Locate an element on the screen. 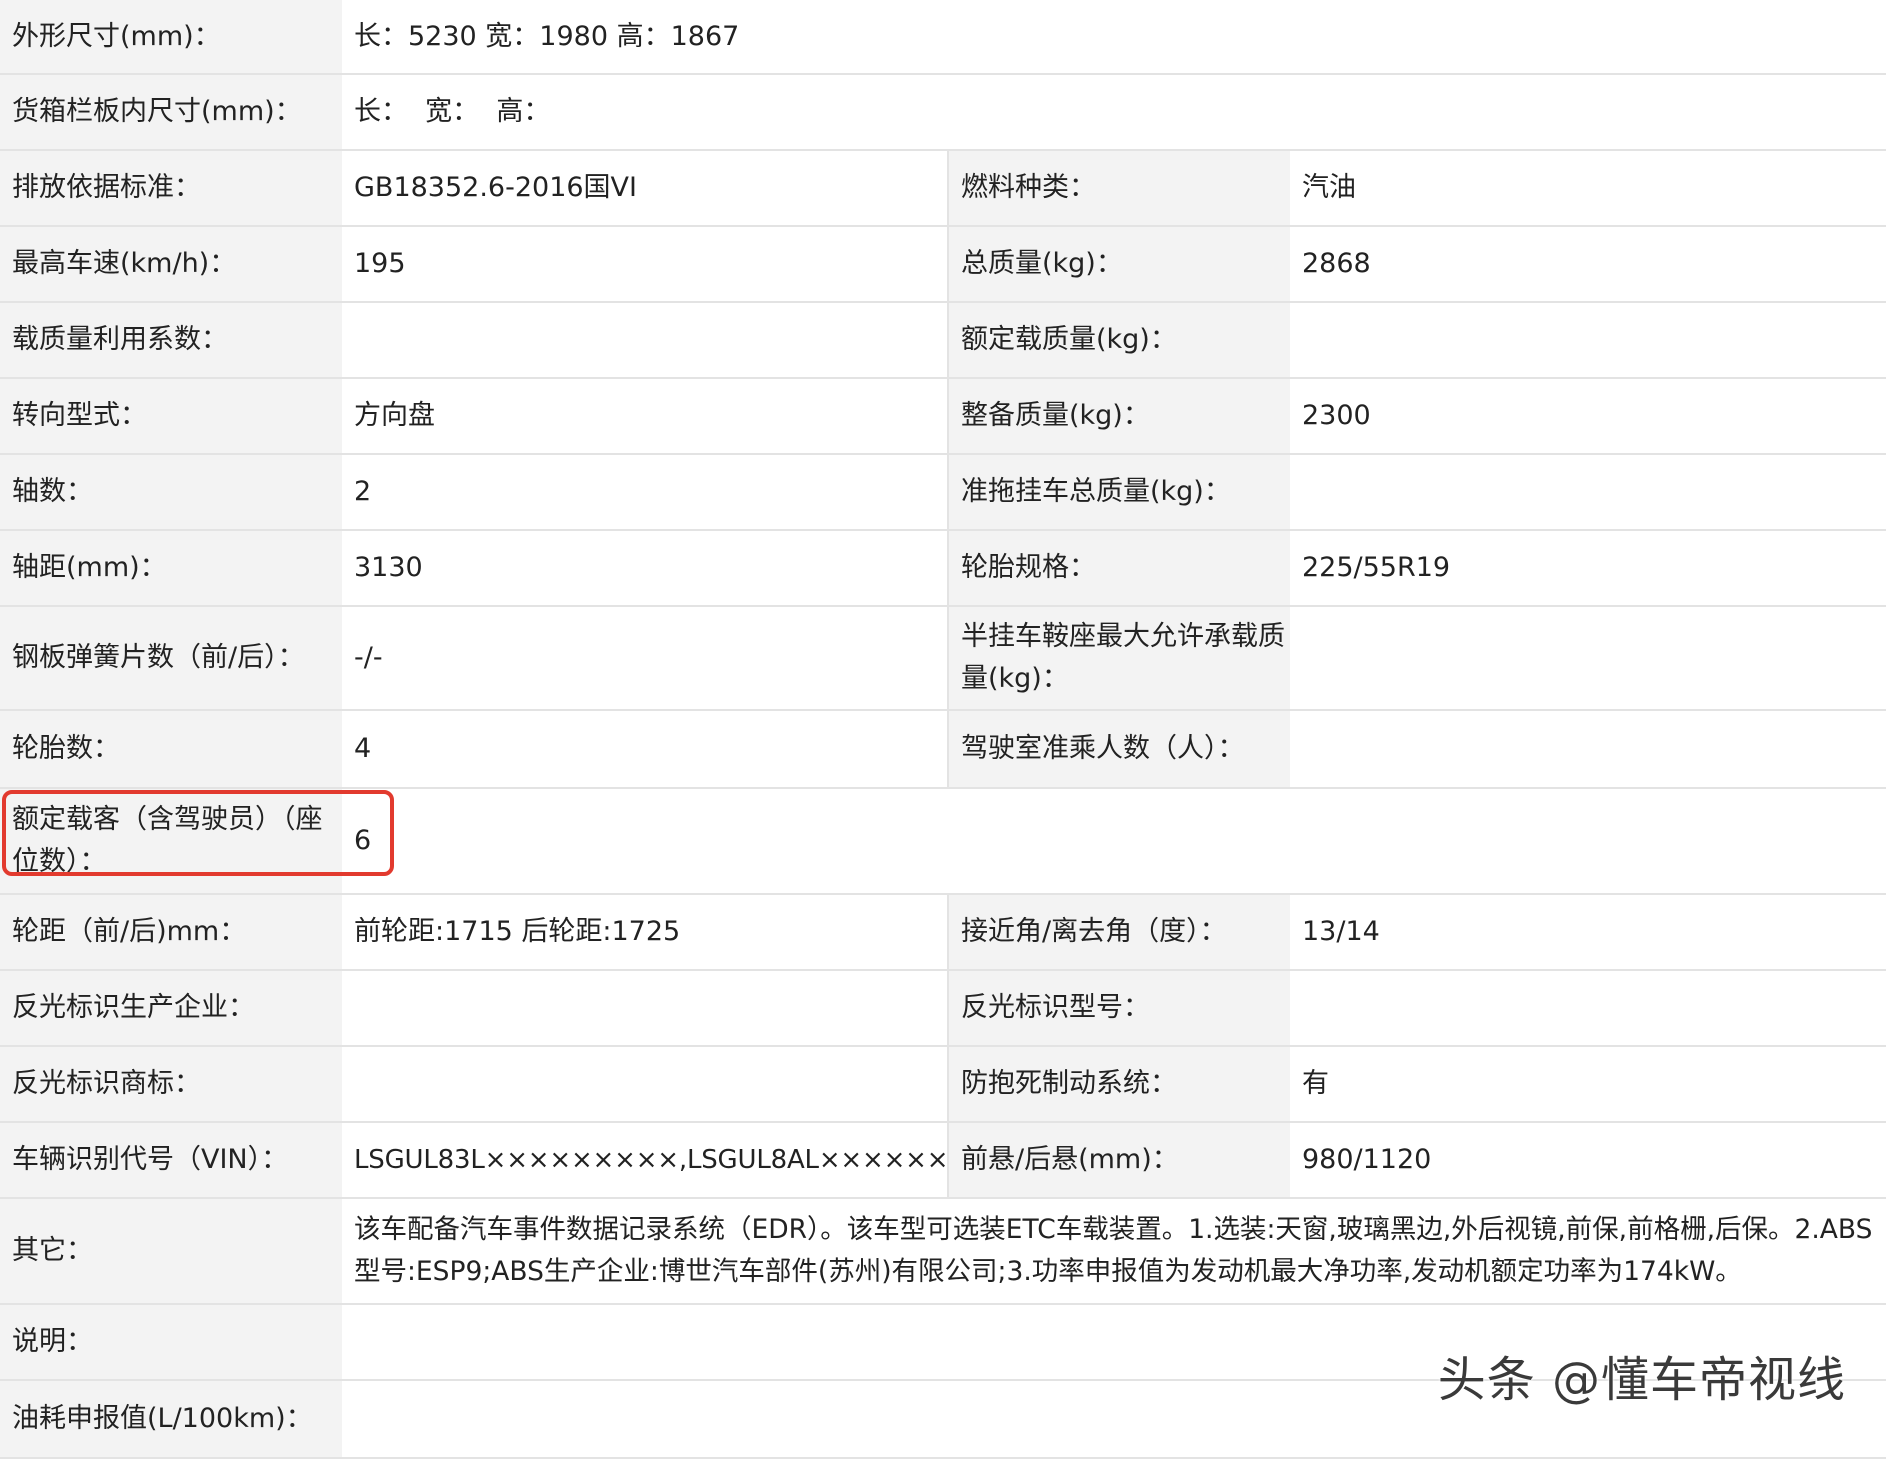 This screenshot has height=1459, width=1886. spec-label-track-width: 轮距（前/后)mm： is located at coordinates (171, 932).